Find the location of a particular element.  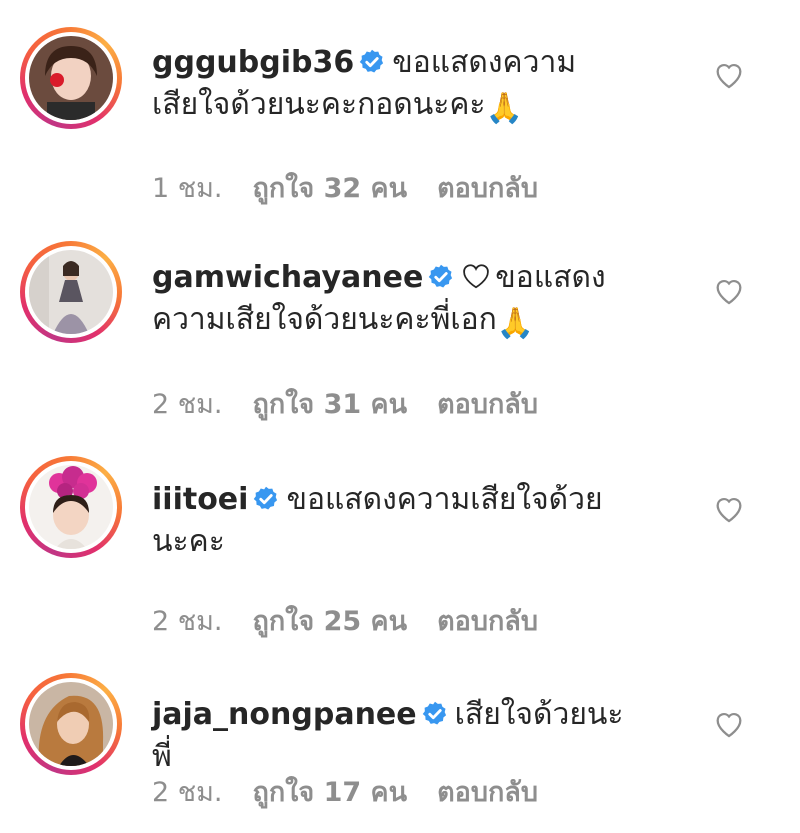

comment-username: gamwichayanee is located at coordinates (287, 277).